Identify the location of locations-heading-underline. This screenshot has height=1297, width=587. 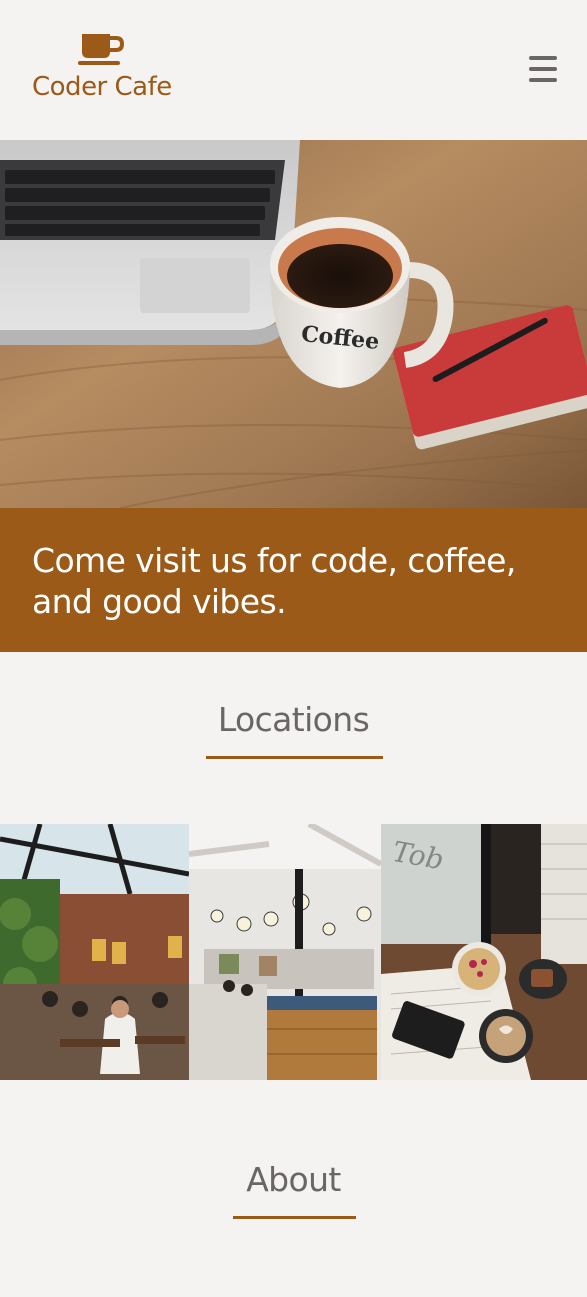
(294, 757).